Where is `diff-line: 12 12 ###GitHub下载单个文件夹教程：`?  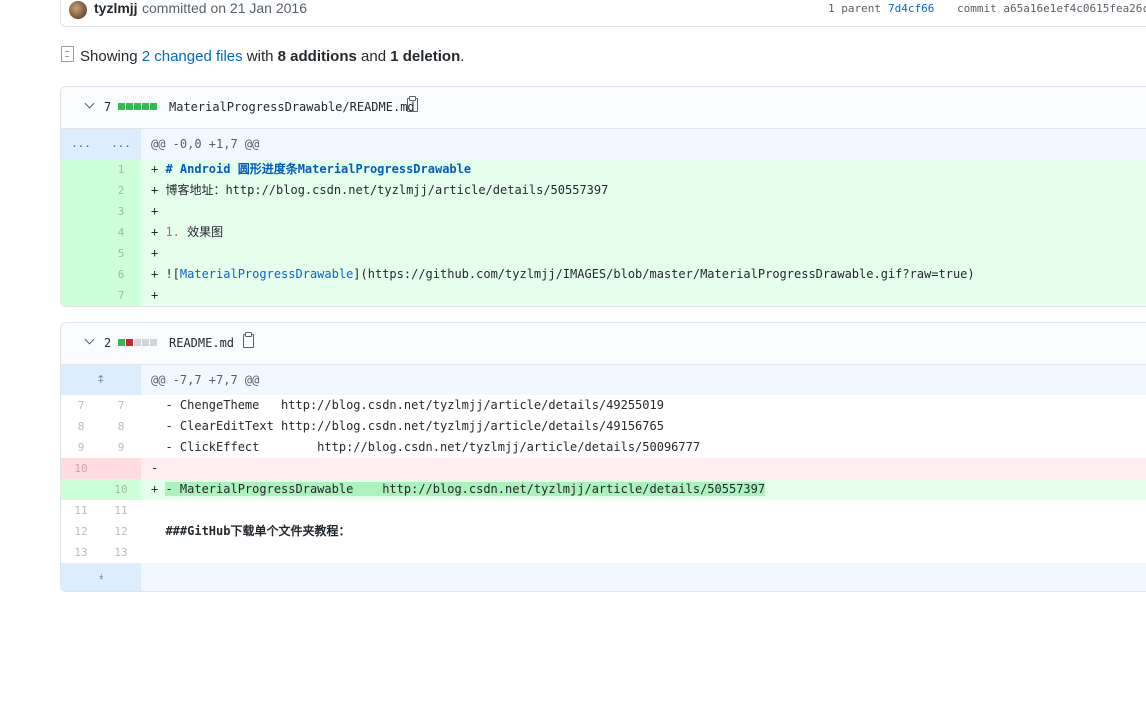 diff-line: 12 12 ###GitHub下载单个文件夹教程： is located at coordinates (603, 531).